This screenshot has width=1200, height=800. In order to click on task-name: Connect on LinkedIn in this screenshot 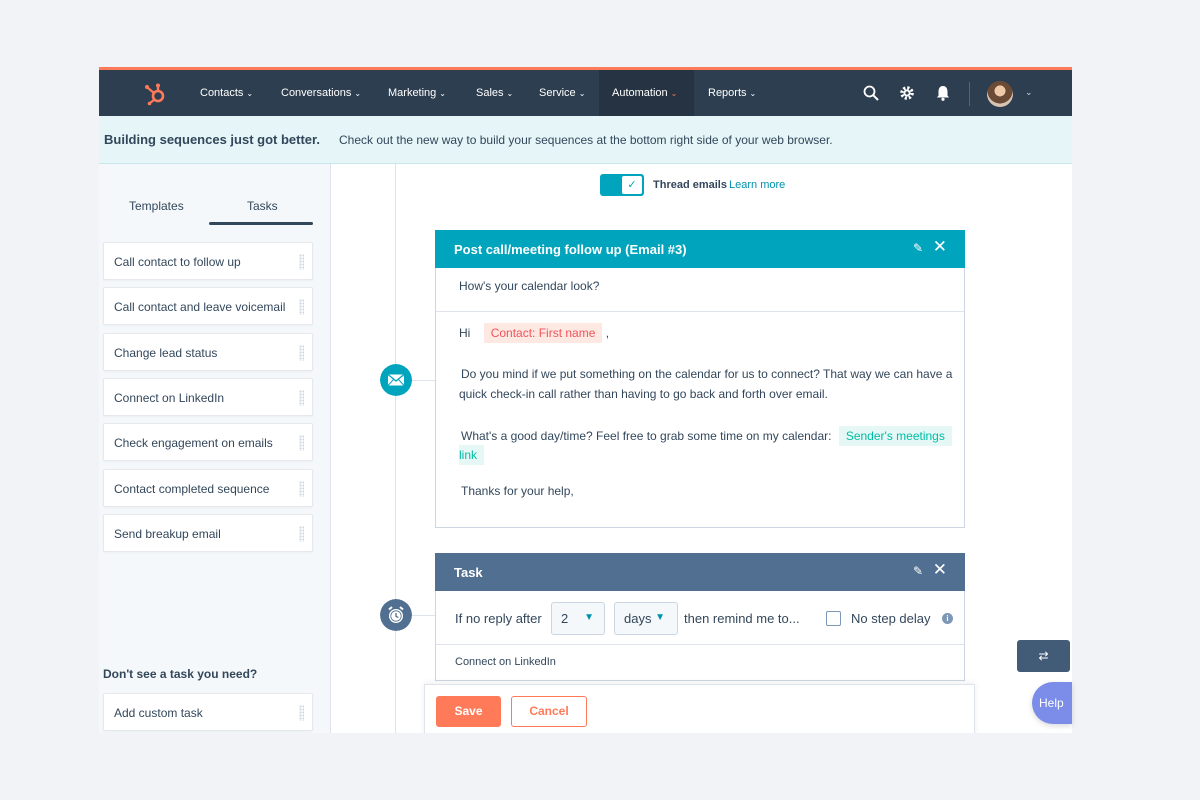, I will do `click(505, 662)`.